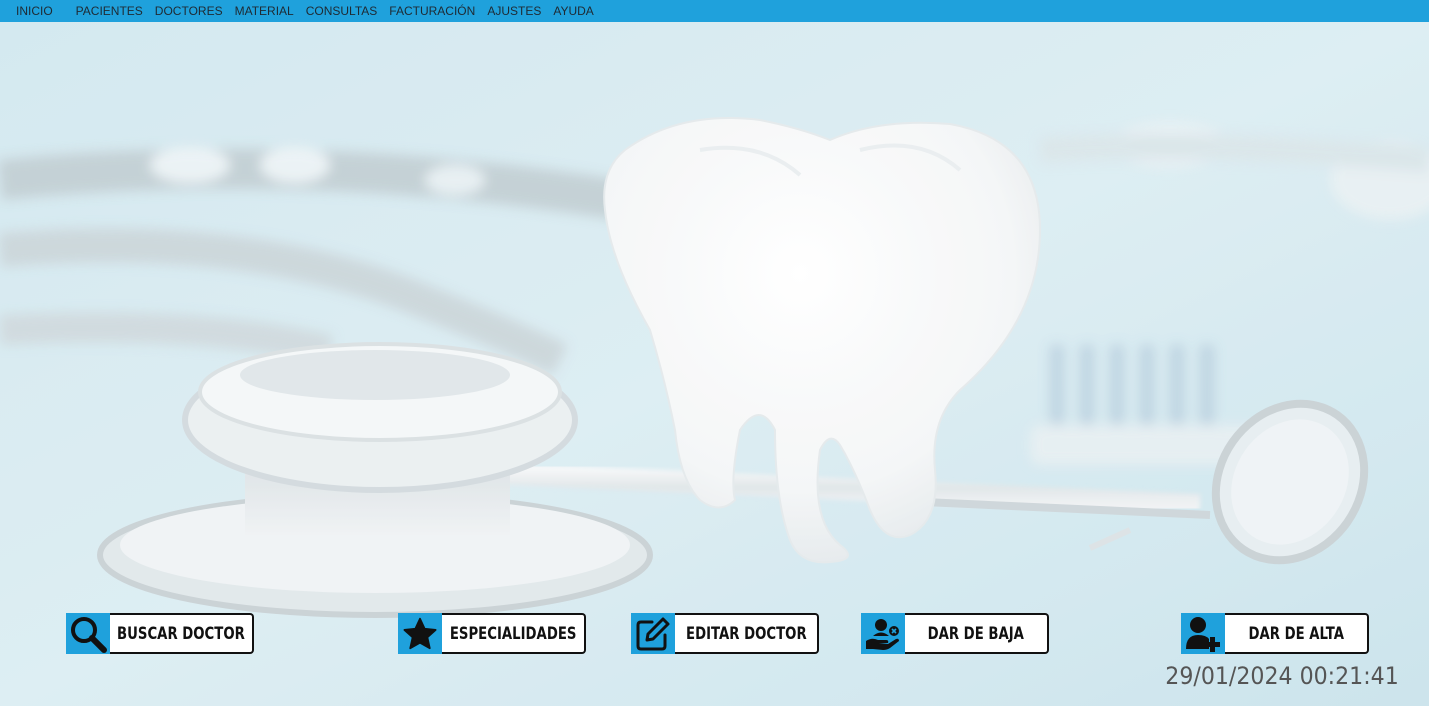 This screenshot has width=1429, height=706. I want to click on especialidades-button: ESPECIALIDADES, so click(492, 633).